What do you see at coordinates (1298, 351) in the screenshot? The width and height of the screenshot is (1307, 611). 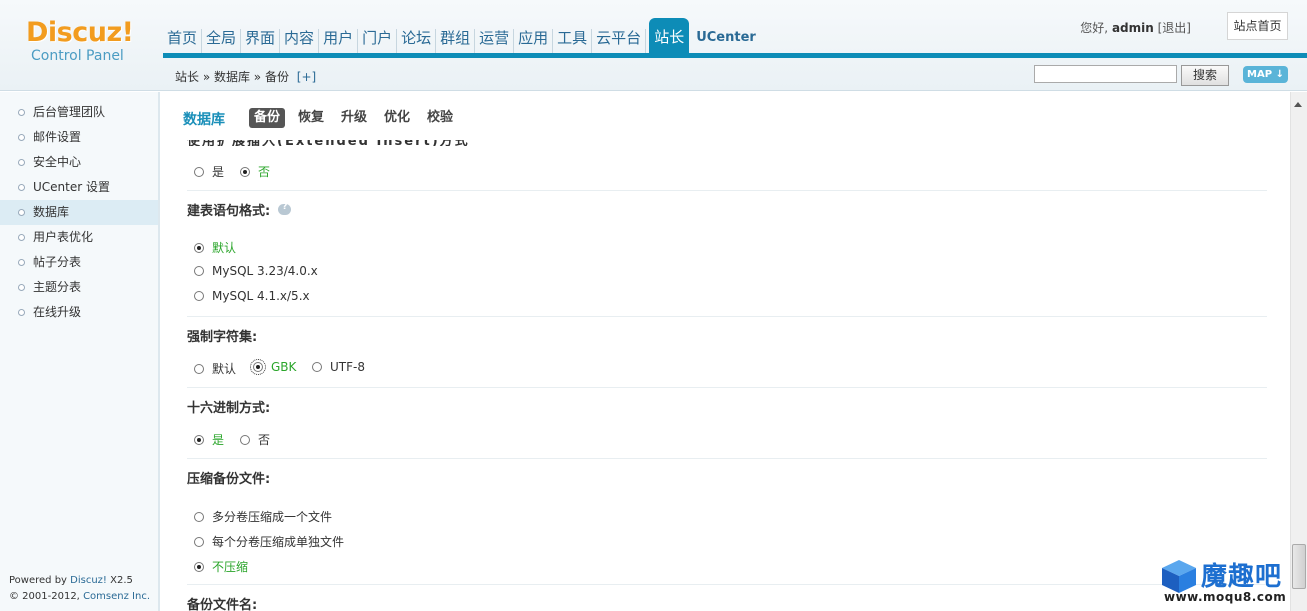 I see `main-scrollbar` at bounding box center [1298, 351].